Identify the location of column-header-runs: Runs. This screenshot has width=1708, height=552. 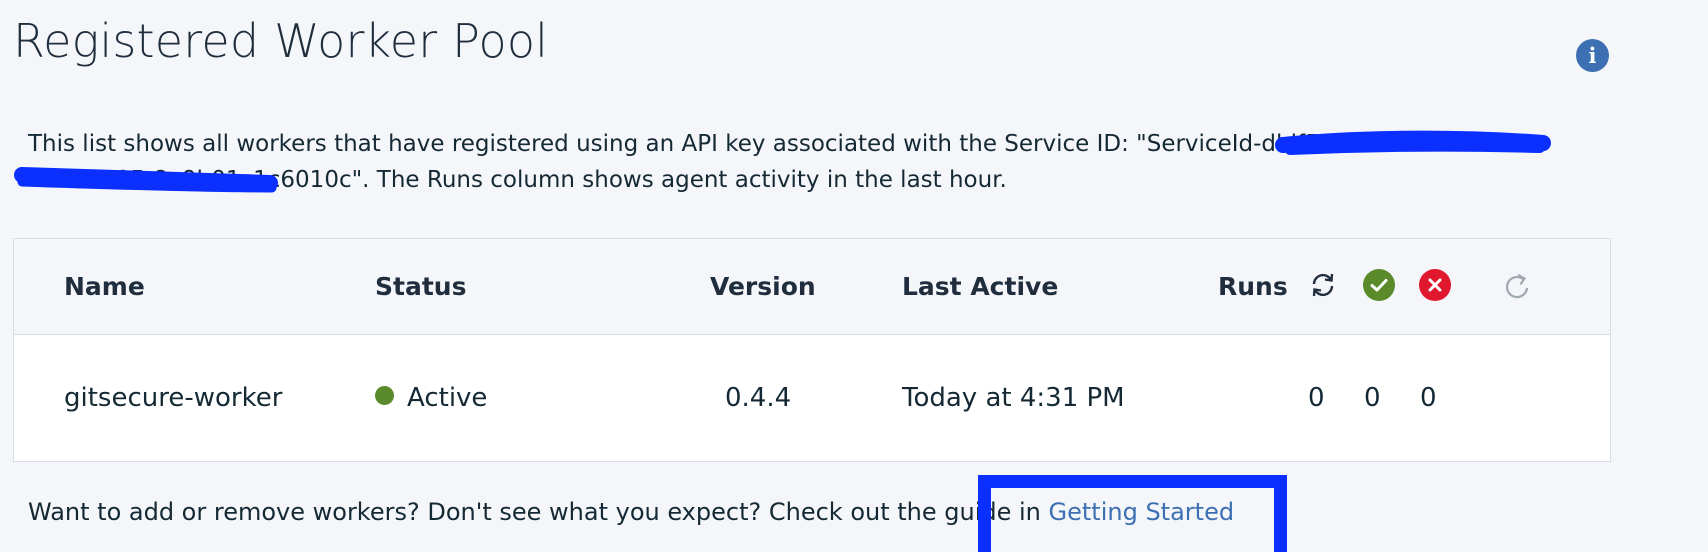
(1253, 287).